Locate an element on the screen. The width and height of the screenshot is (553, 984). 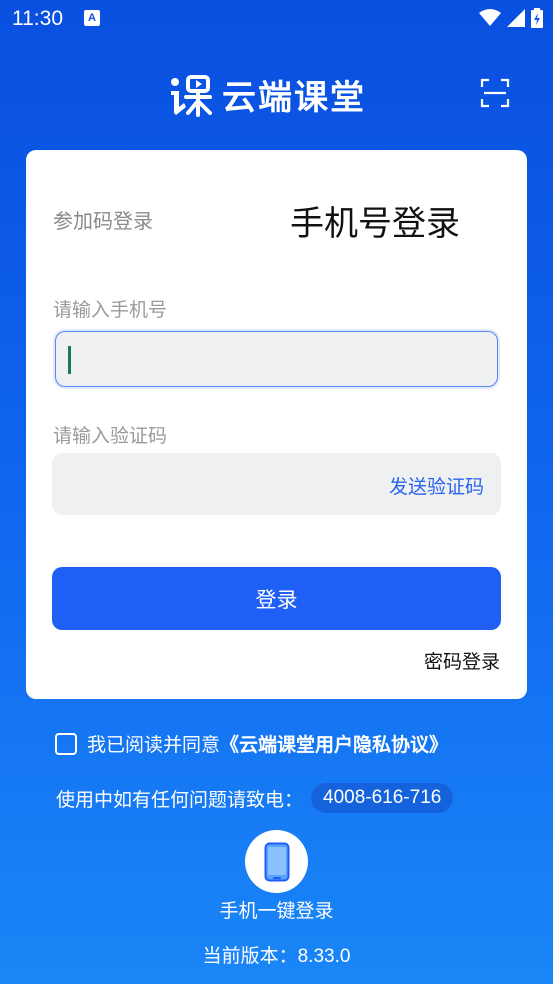
status-time: 11:30 is located at coordinates (37, 18).